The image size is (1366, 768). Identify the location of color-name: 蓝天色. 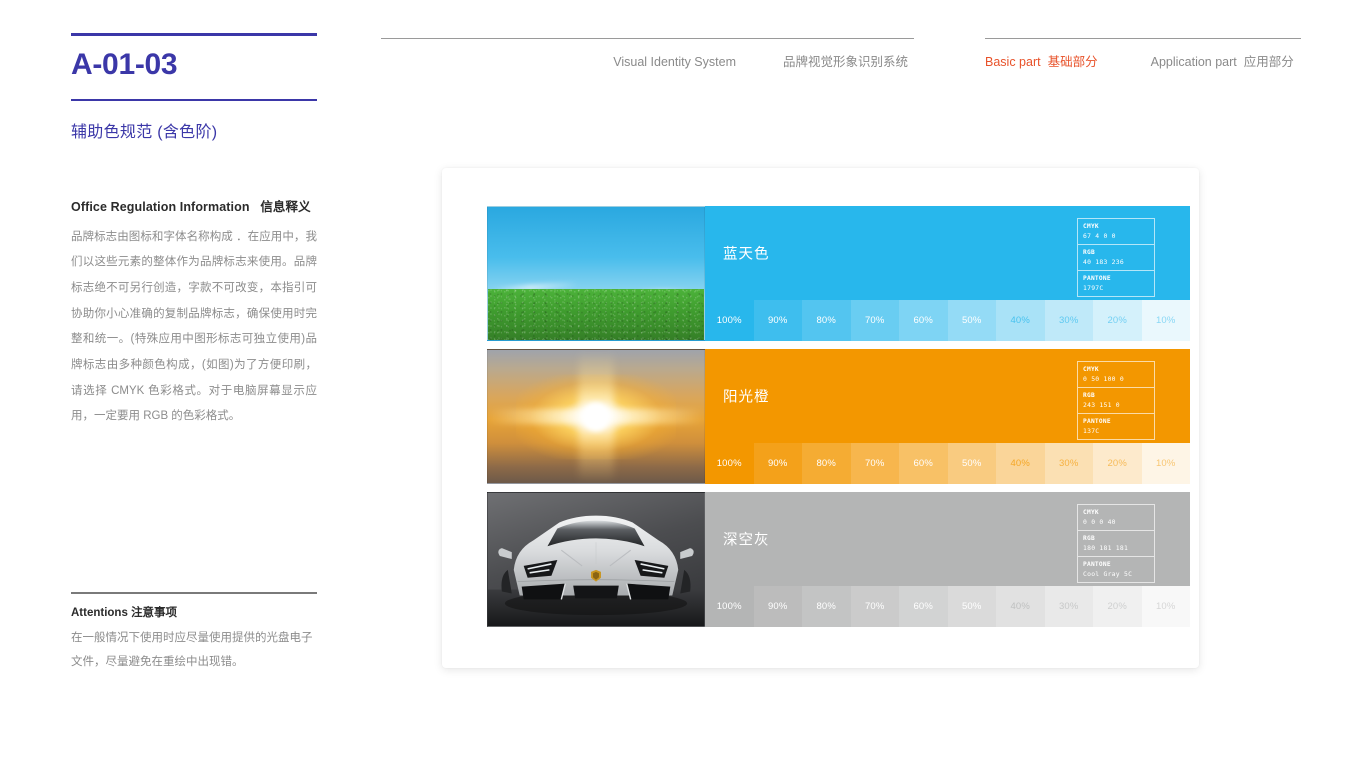
(746, 254).